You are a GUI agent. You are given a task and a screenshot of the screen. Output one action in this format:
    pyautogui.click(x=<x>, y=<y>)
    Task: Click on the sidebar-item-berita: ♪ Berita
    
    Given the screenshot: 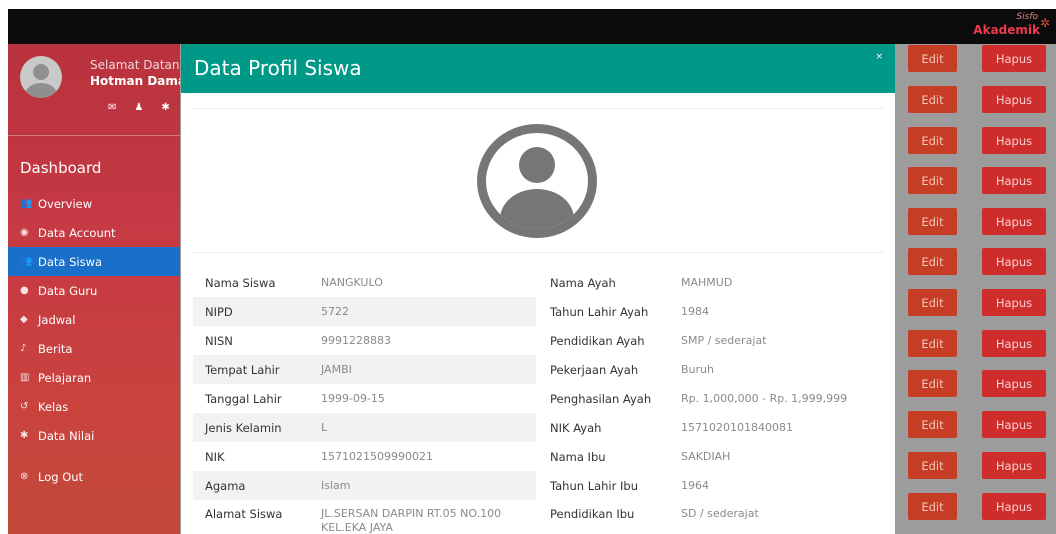 What is the action you would take?
    pyautogui.click(x=94, y=348)
    